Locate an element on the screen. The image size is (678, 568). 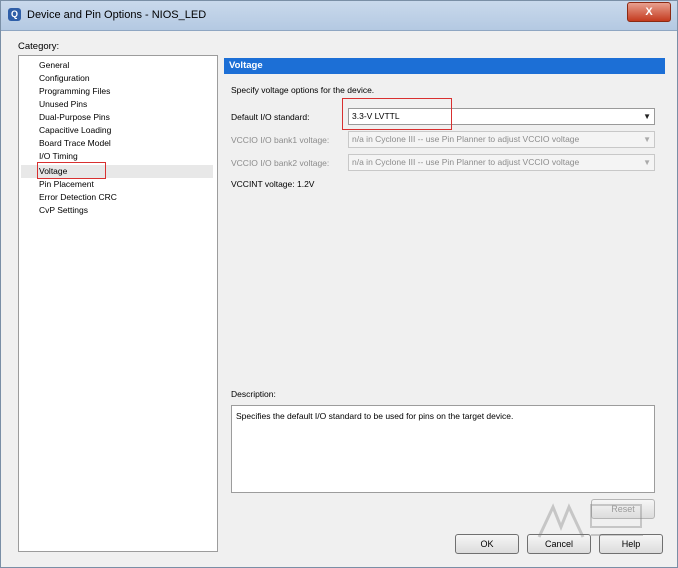
ok-button: OK is located at coordinates (487, 544).